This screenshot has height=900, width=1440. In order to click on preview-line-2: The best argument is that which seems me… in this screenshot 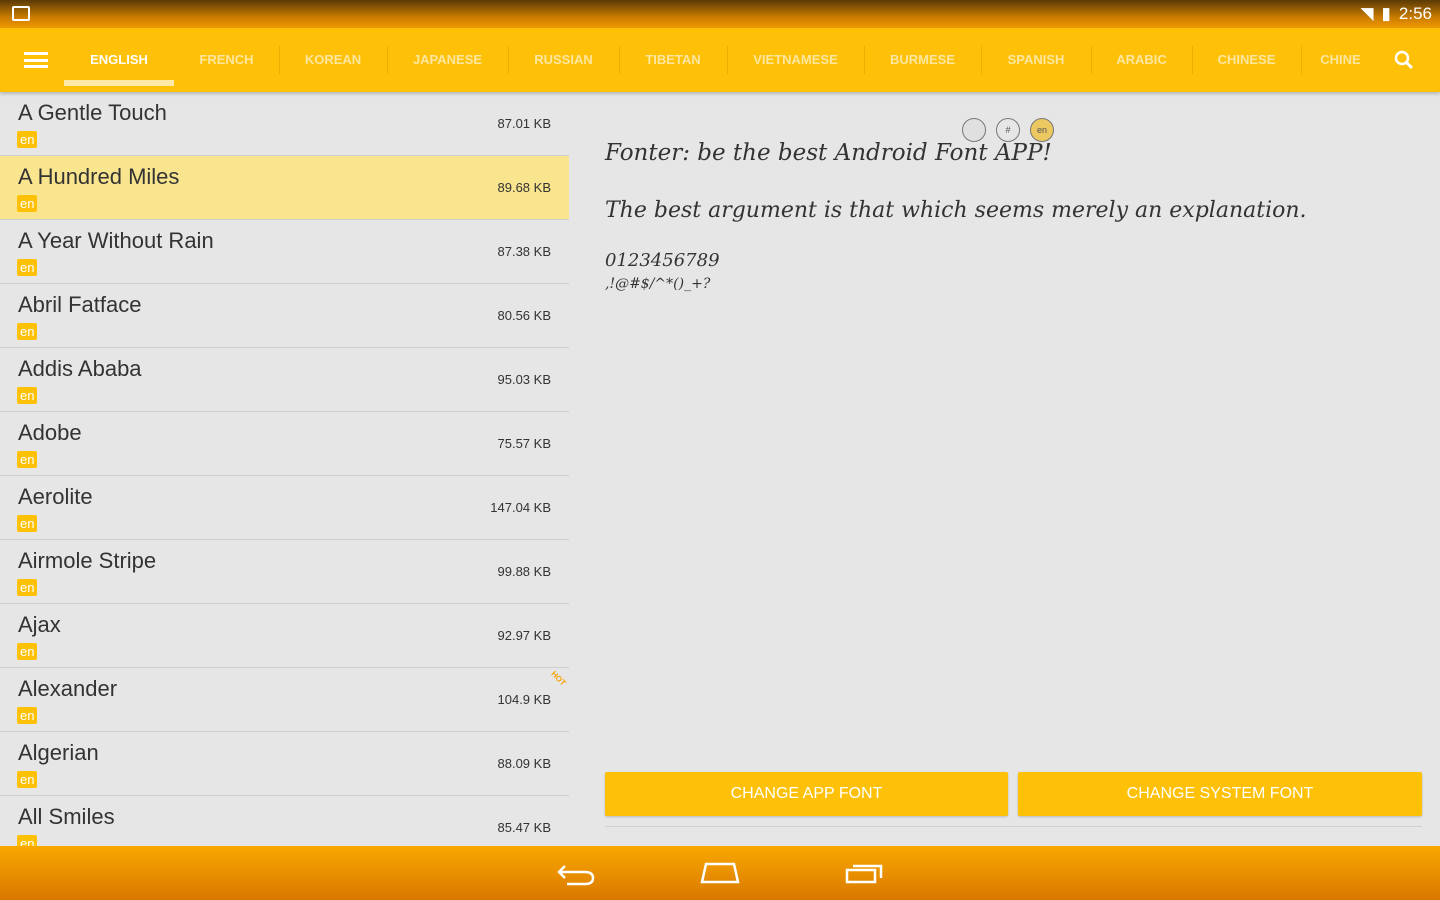, I will do `click(956, 210)`.